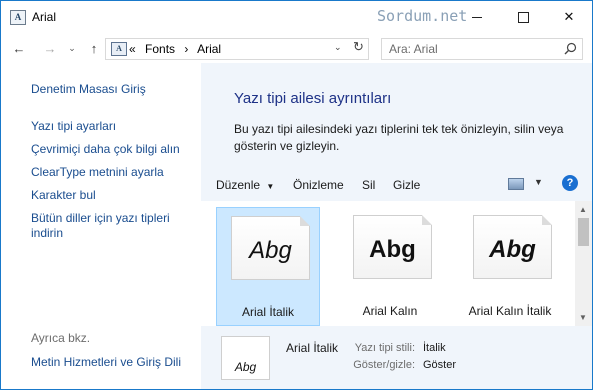 The image size is (593, 390). I want to click on address-bar: A « Fonts › Arial ⌄ ↻, so click(237, 49).